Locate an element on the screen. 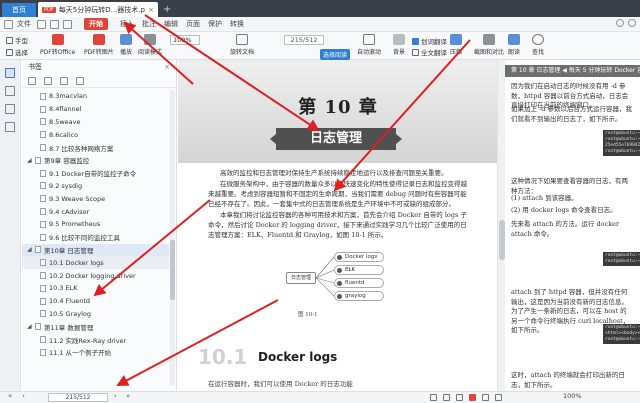 This screenshot has width=640, height=403. status-zoom-level: 100% is located at coordinates (572, 396).